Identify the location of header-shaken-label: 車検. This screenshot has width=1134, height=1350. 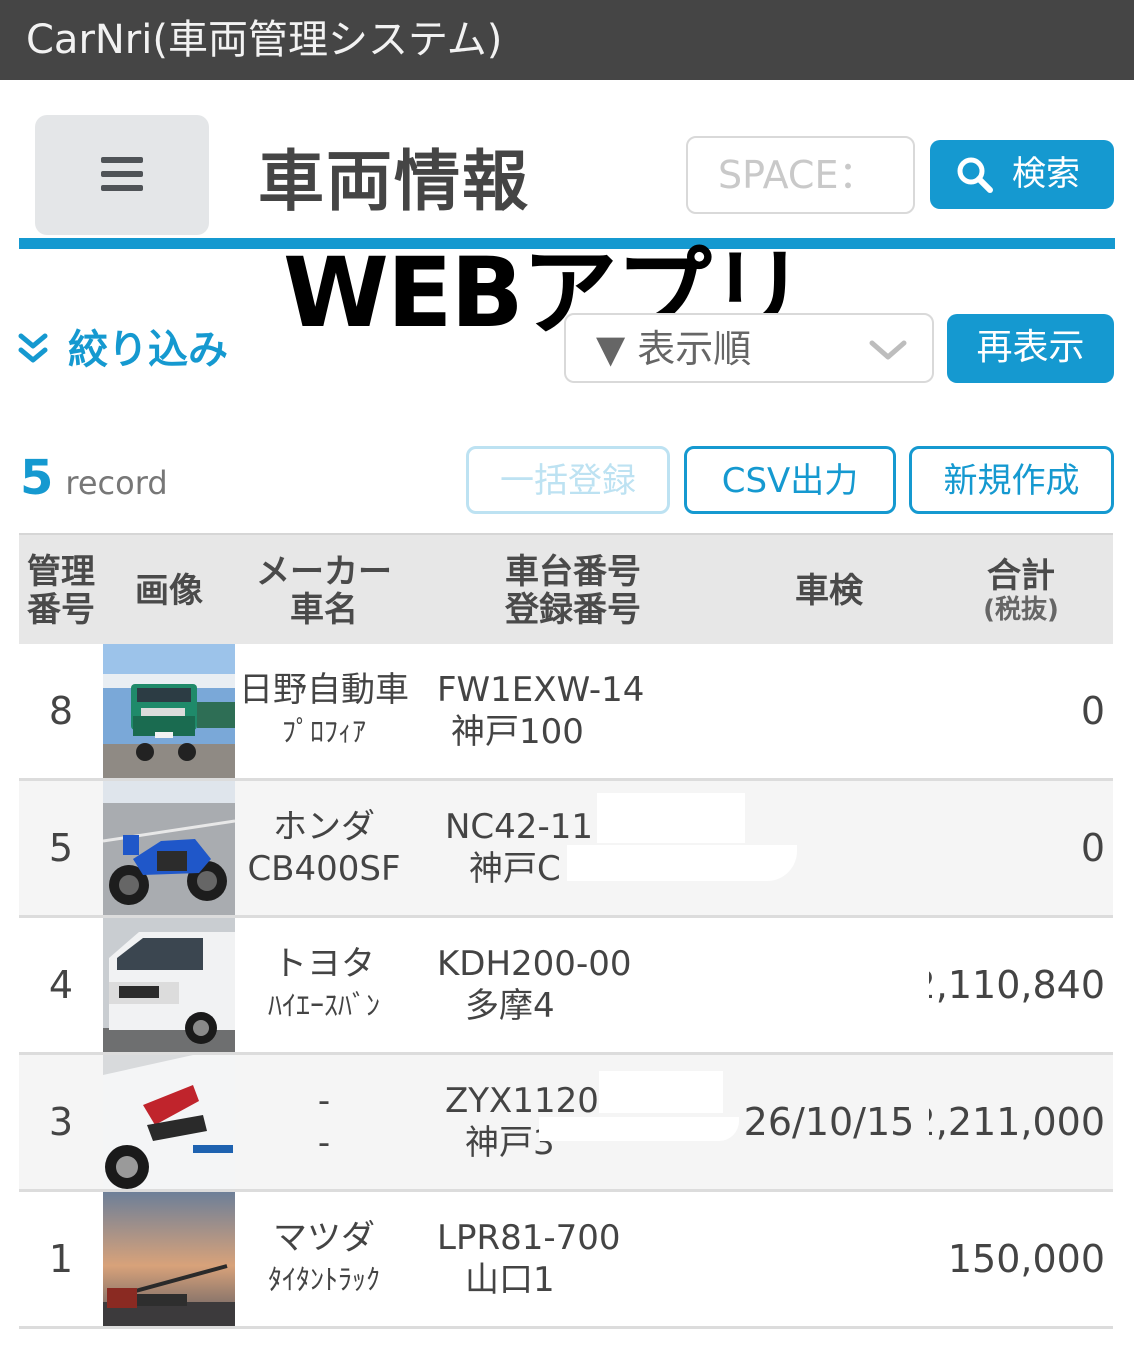
(829, 590).